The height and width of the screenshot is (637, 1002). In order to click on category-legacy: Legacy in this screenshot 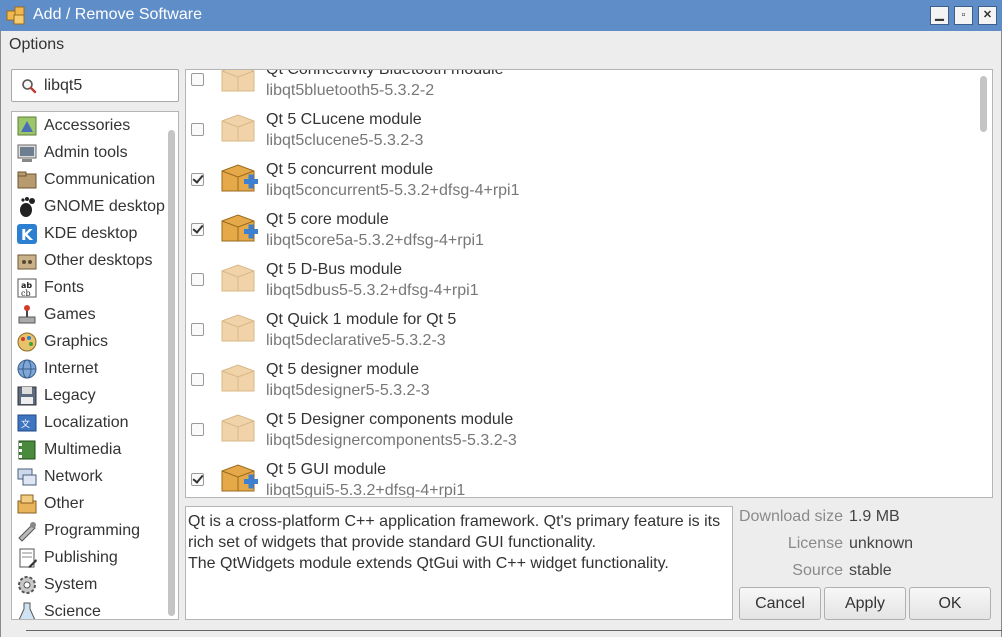, I will do `click(89, 396)`.